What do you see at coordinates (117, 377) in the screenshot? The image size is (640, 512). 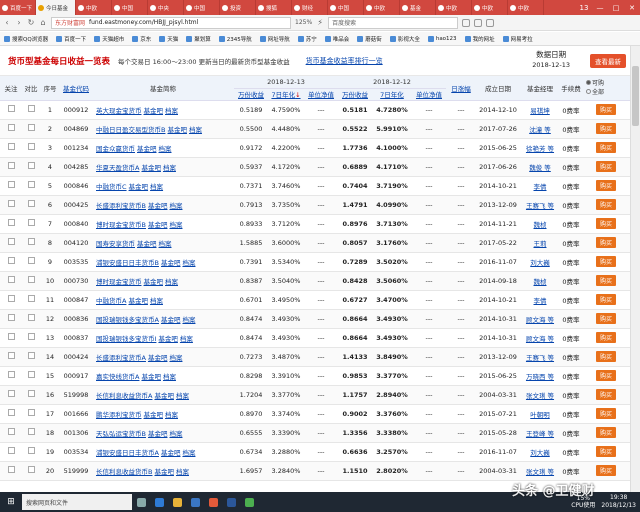 I see `fund-name-link: 嘉实快线货币A` at bounding box center [117, 377].